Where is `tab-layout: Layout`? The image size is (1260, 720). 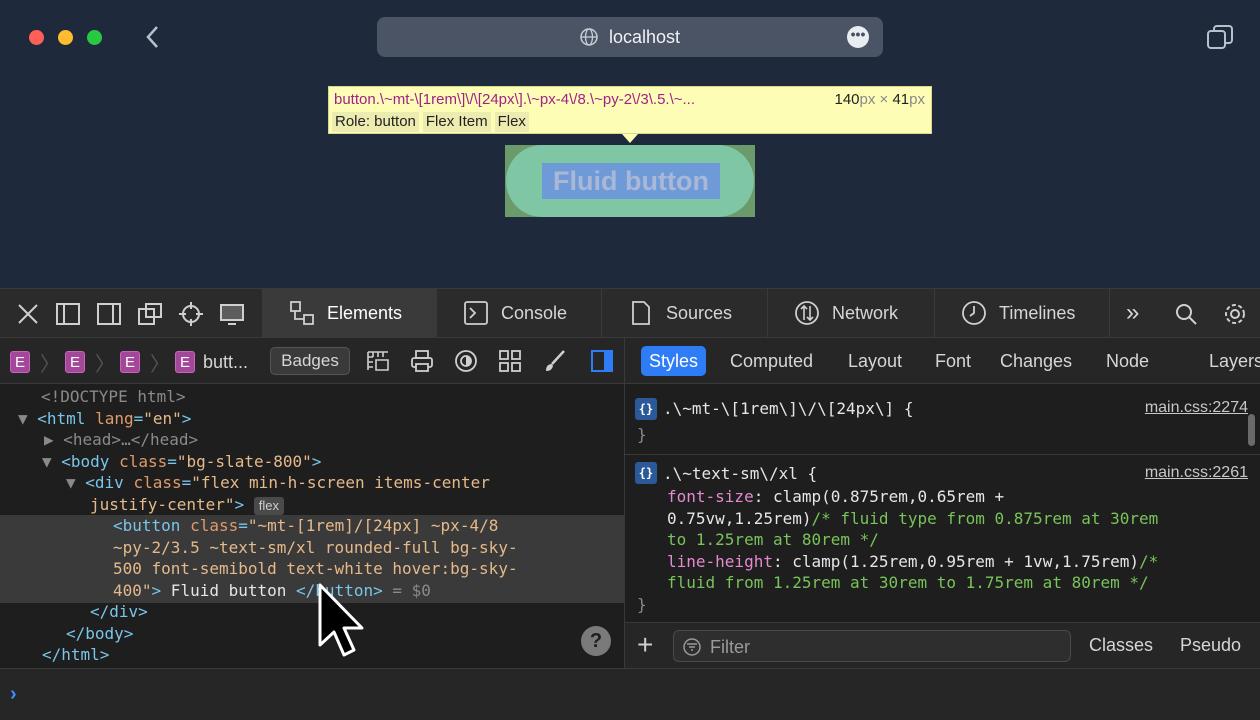
tab-layout: Layout is located at coordinates (875, 361).